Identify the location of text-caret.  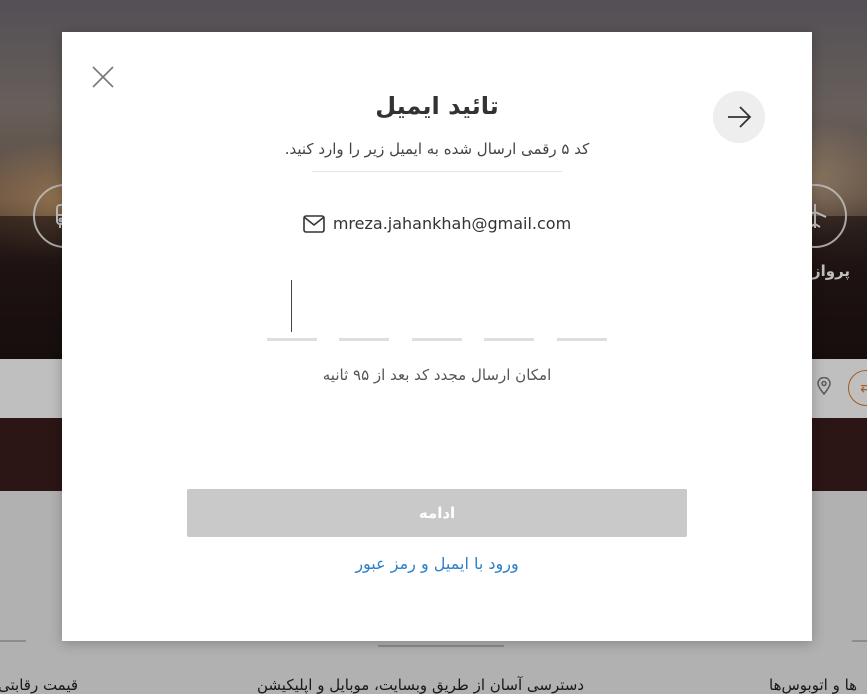
(291, 306).